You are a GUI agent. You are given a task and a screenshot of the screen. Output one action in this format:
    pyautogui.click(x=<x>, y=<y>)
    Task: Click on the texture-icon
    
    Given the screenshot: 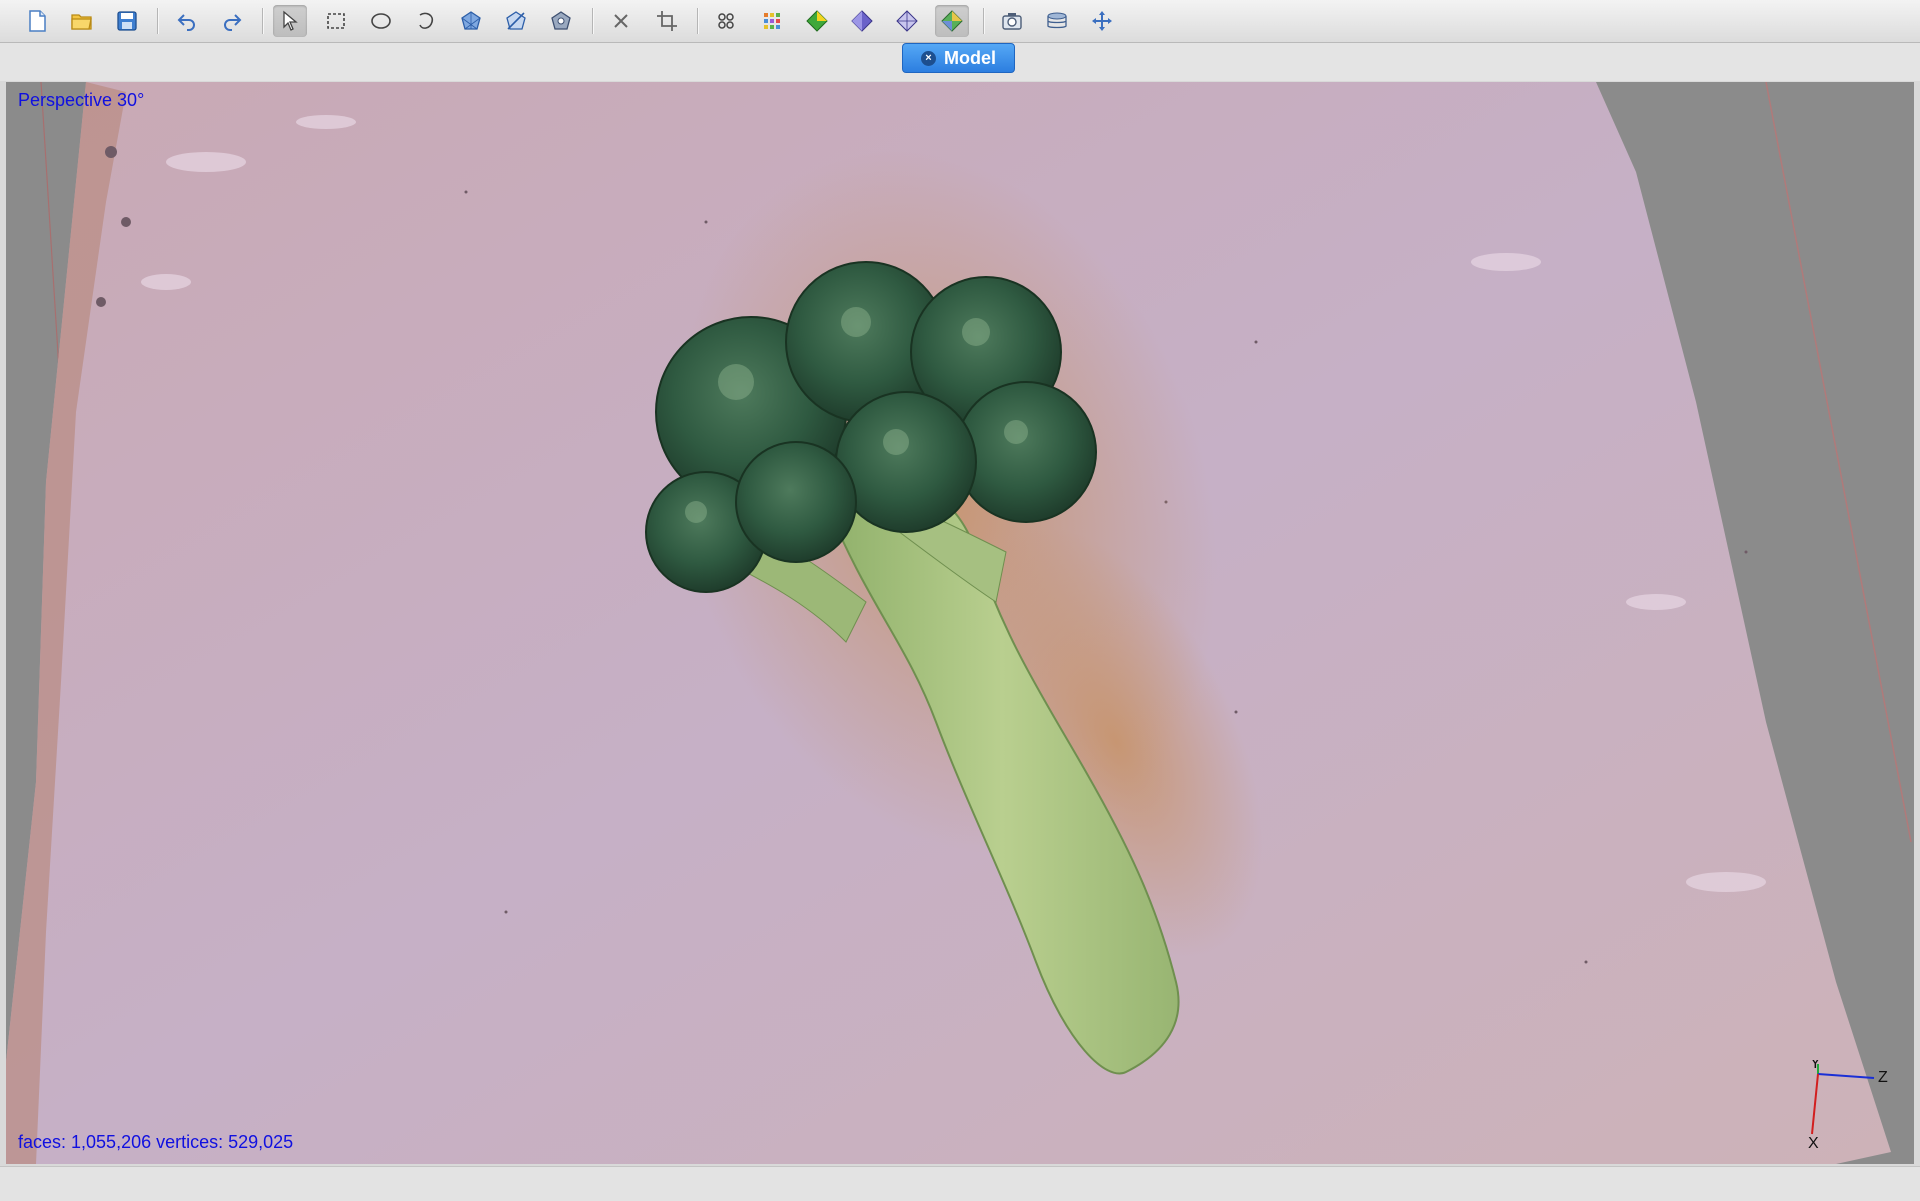 What is the action you would take?
    pyautogui.click(x=952, y=21)
    